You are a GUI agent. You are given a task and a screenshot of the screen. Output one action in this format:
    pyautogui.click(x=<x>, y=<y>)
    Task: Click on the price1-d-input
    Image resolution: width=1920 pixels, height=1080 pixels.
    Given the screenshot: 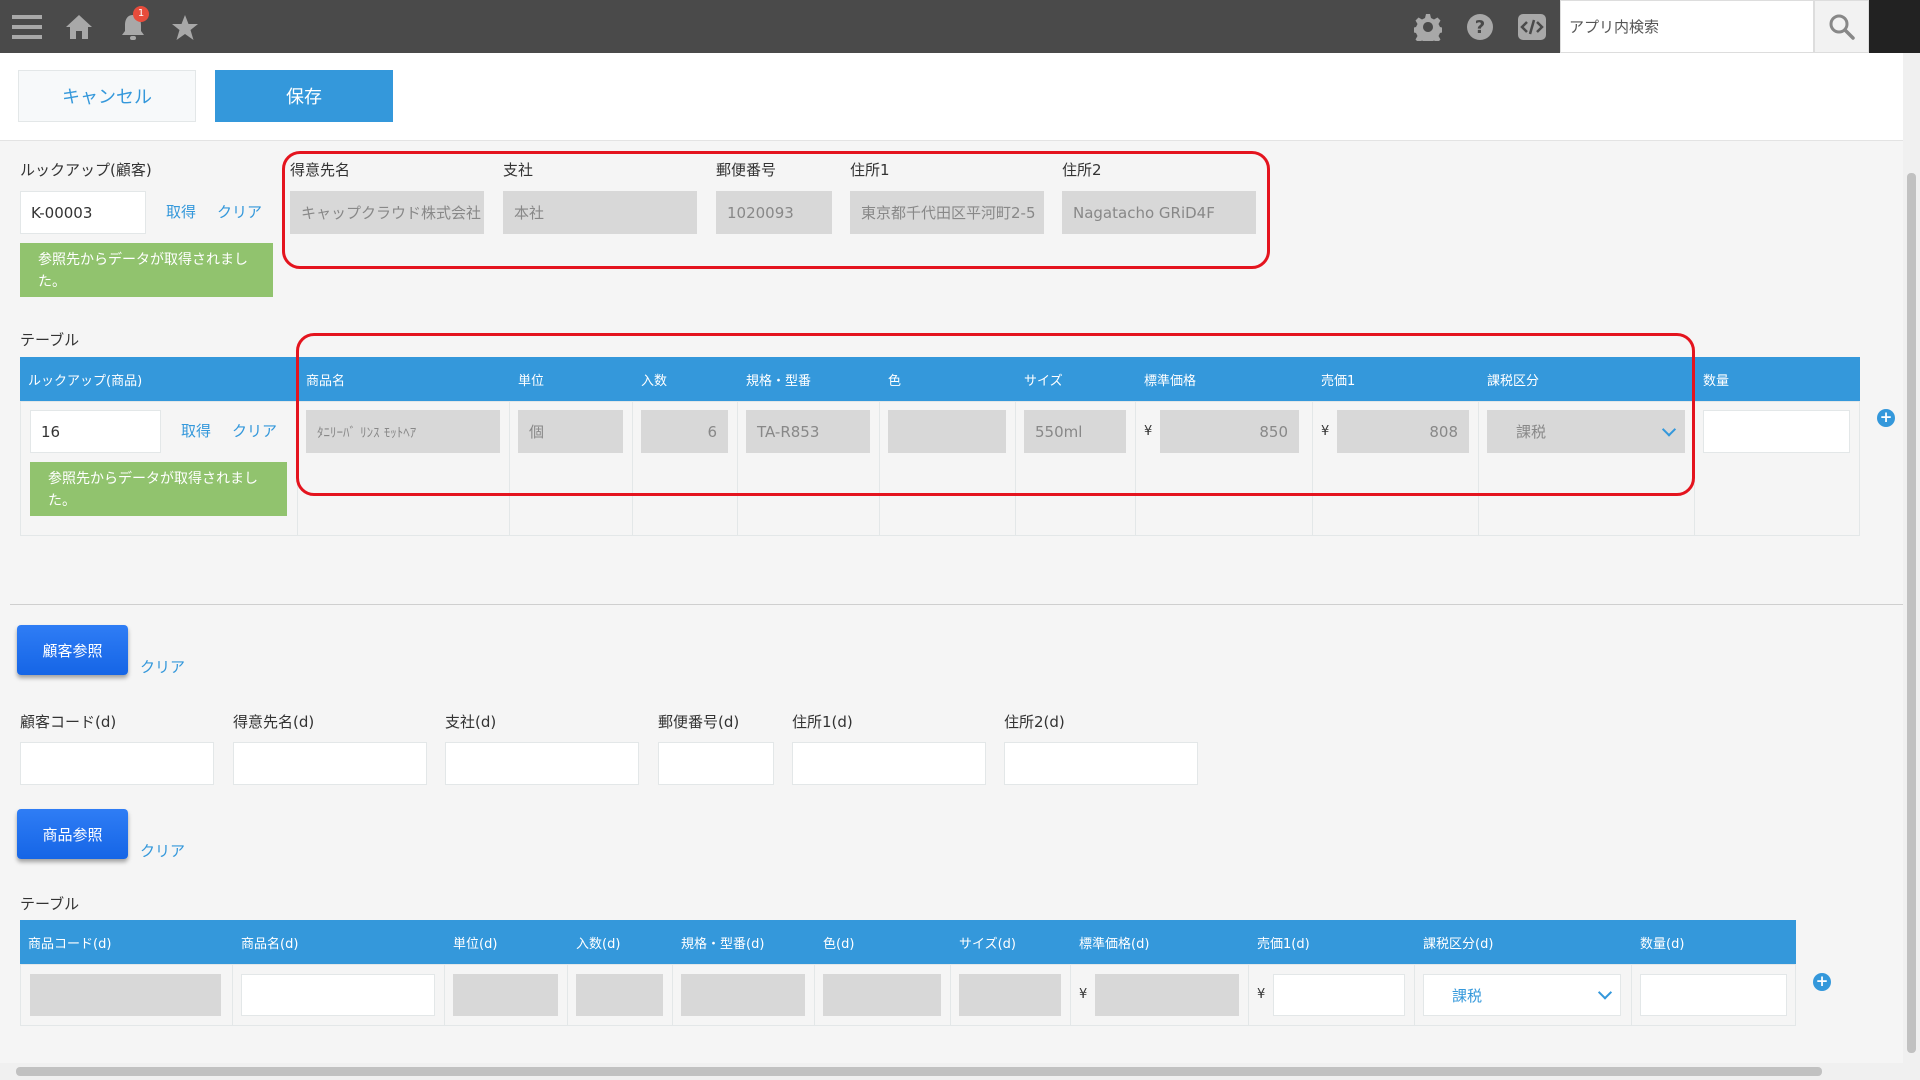 What is the action you would take?
    pyautogui.click(x=1339, y=995)
    